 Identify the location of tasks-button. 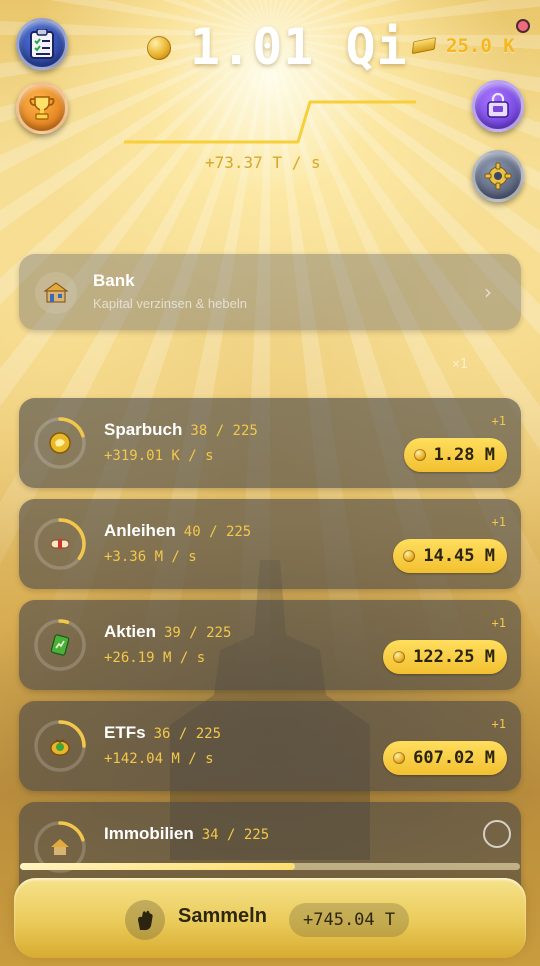
(42, 44).